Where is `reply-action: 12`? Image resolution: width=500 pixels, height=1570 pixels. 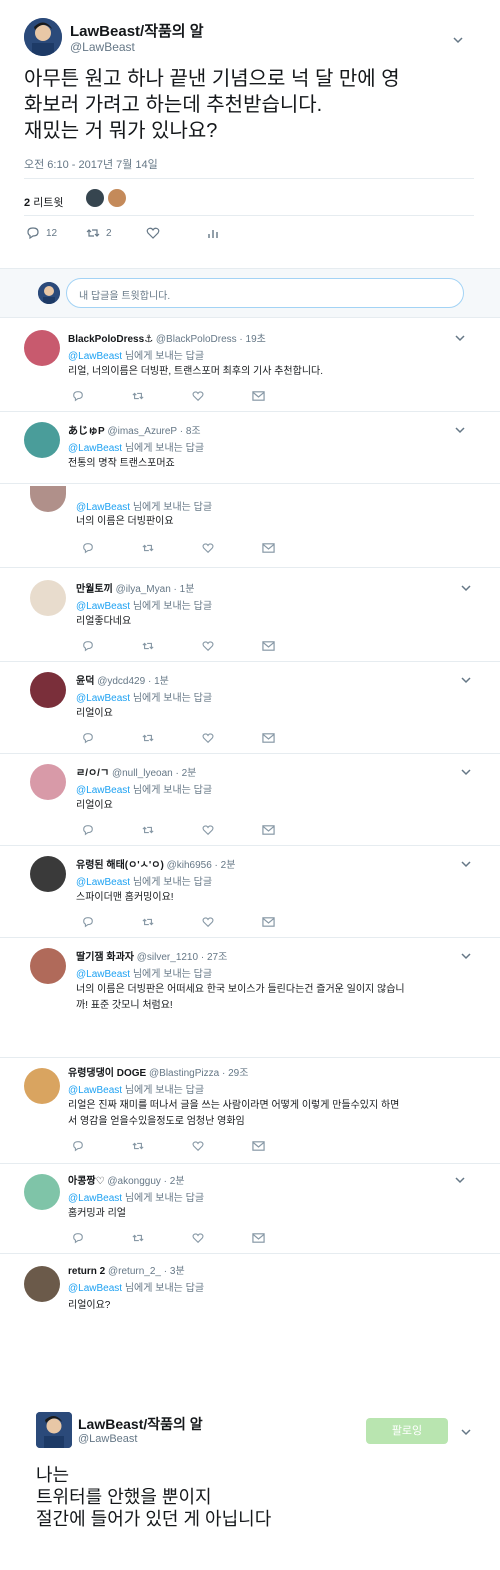
reply-action: 12 is located at coordinates (56, 233).